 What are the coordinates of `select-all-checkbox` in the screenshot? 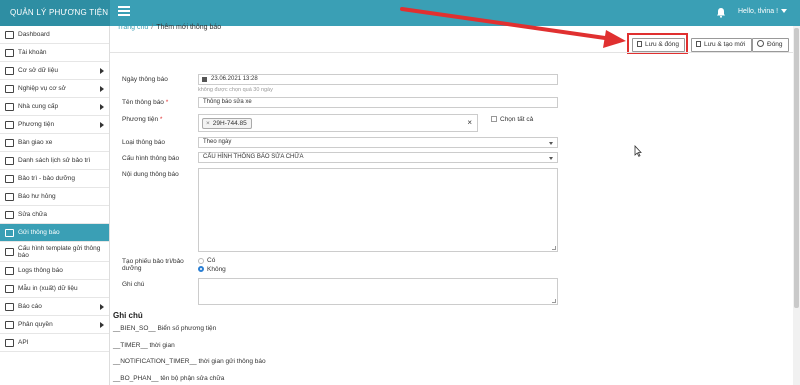 It's located at (494, 119).